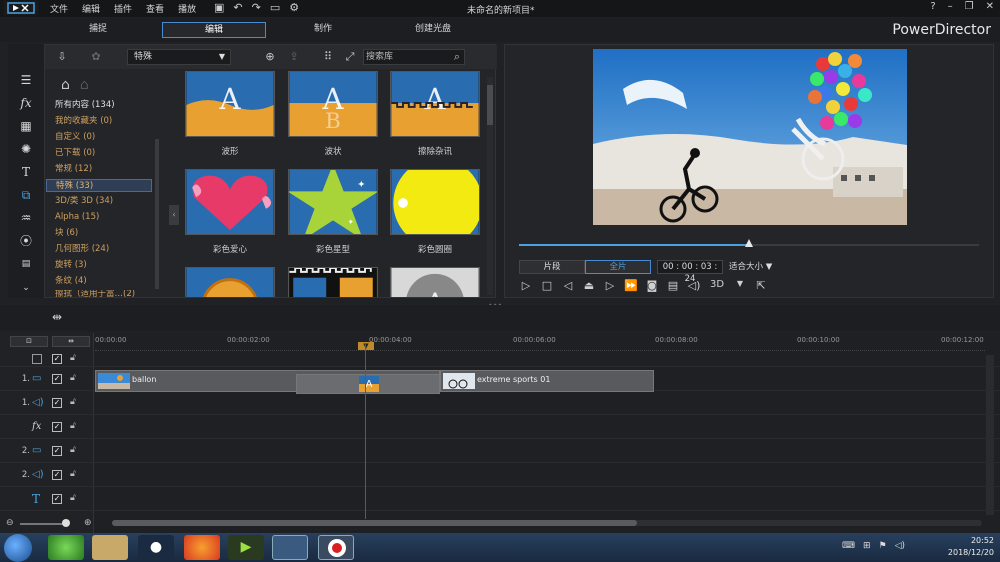 This screenshot has width=1000, height=562. What do you see at coordinates (26, 288) in the screenshot?
I see `expand-more-icon: ⌄` at bounding box center [26, 288].